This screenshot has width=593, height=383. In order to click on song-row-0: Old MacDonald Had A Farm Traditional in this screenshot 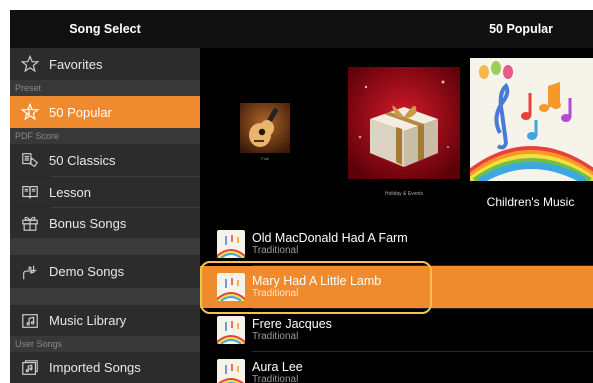, I will do `click(396, 244)`.